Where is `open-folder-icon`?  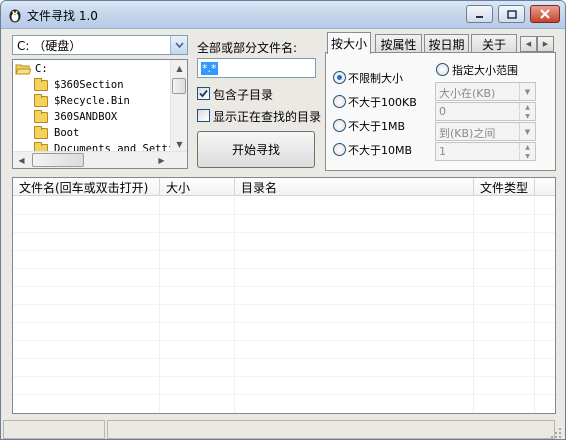 open-folder-icon is located at coordinates (23, 69).